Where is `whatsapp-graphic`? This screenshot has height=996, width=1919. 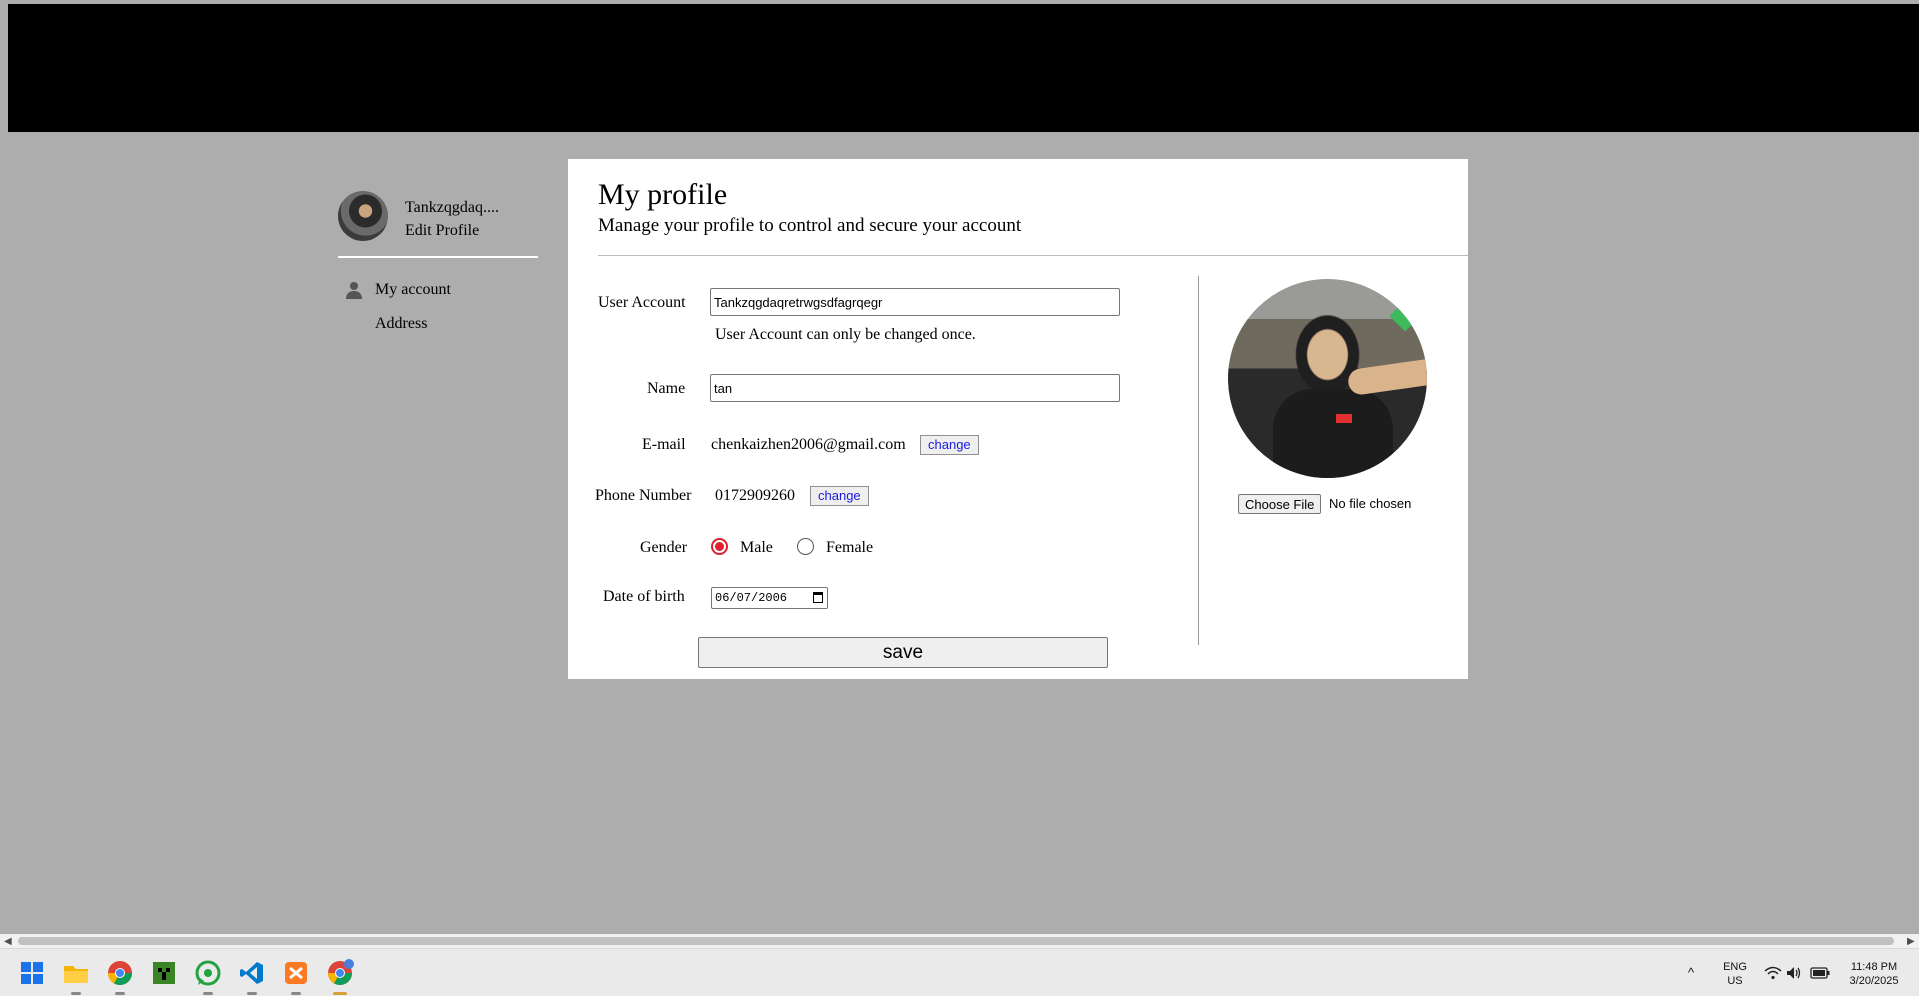 whatsapp-graphic is located at coordinates (208, 973).